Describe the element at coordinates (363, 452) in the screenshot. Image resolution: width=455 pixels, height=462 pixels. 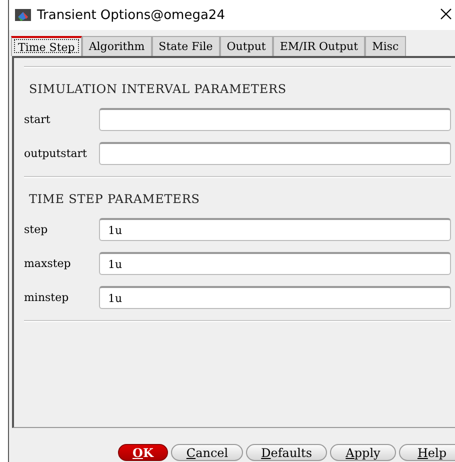
I see `dialog-button: Apply` at that location.